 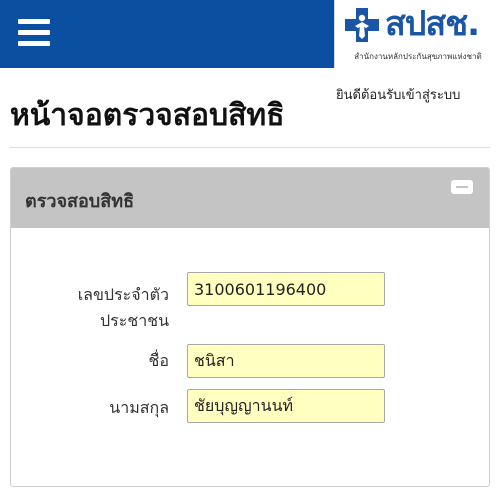 What do you see at coordinates (139, 407) in the screenshot?
I see `last-name-label: นามสกุล` at bounding box center [139, 407].